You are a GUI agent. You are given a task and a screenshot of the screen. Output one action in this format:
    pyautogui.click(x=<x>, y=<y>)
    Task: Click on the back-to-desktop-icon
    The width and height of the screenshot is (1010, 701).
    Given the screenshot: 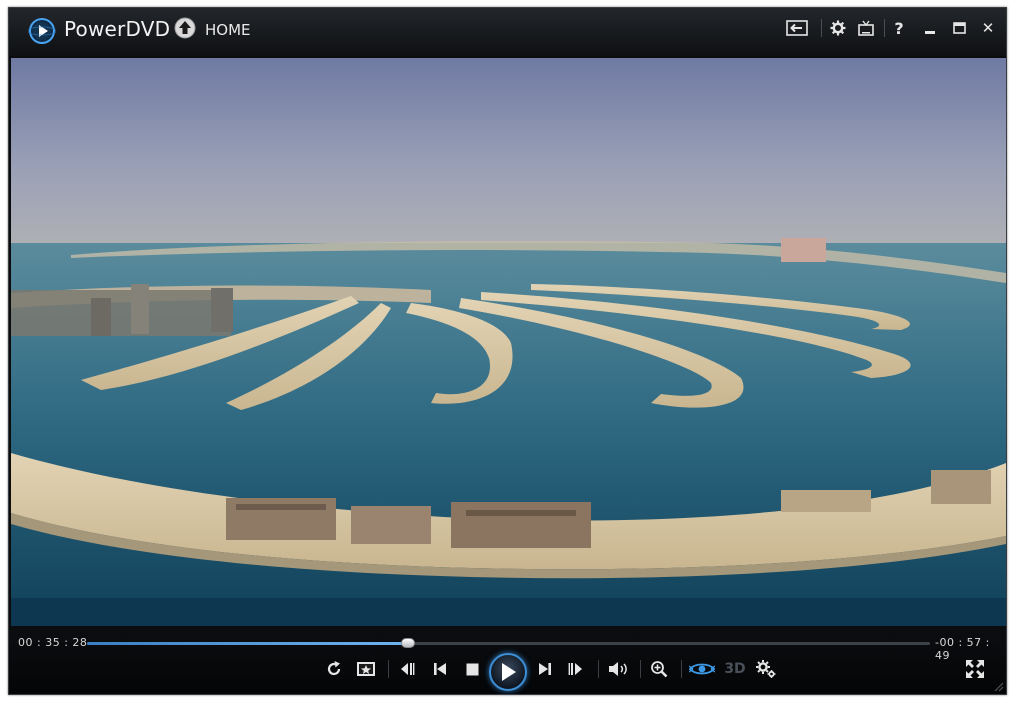 What is the action you would take?
    pyautogui.click(x=797, y=28)
    